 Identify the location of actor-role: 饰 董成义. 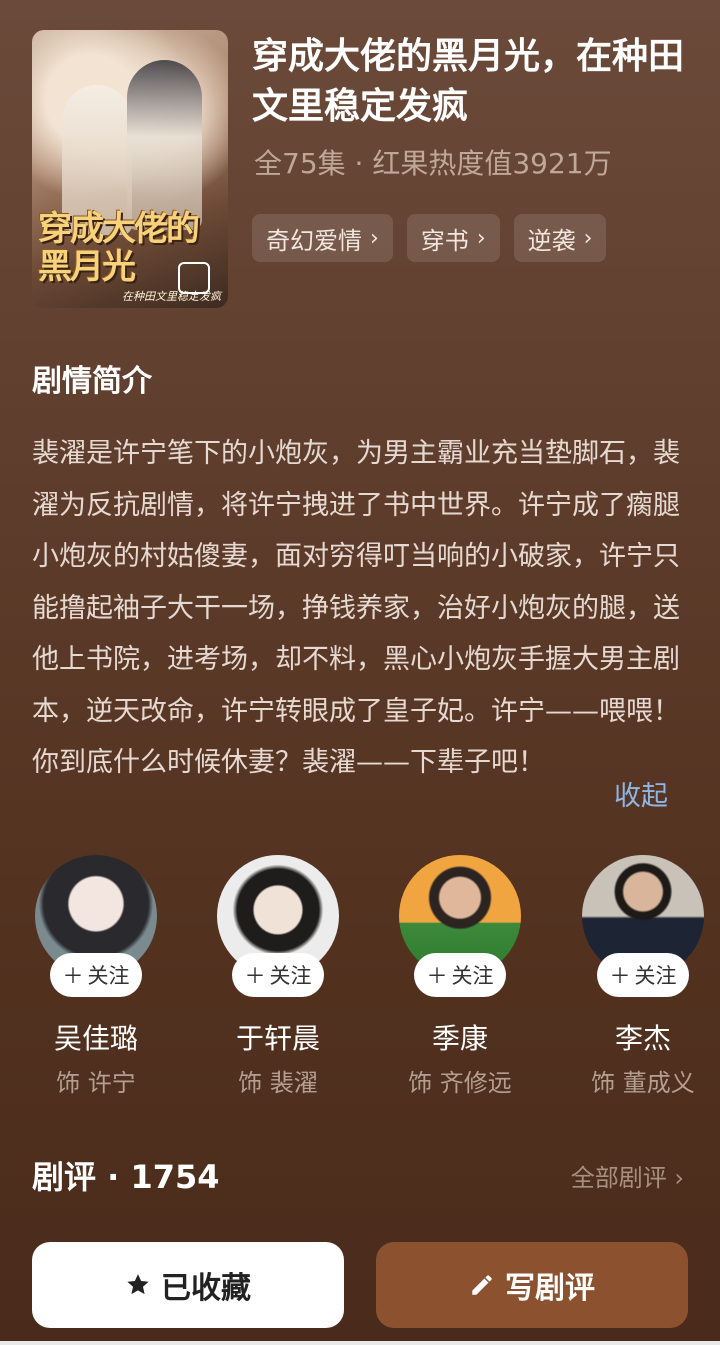
(643, 1083).